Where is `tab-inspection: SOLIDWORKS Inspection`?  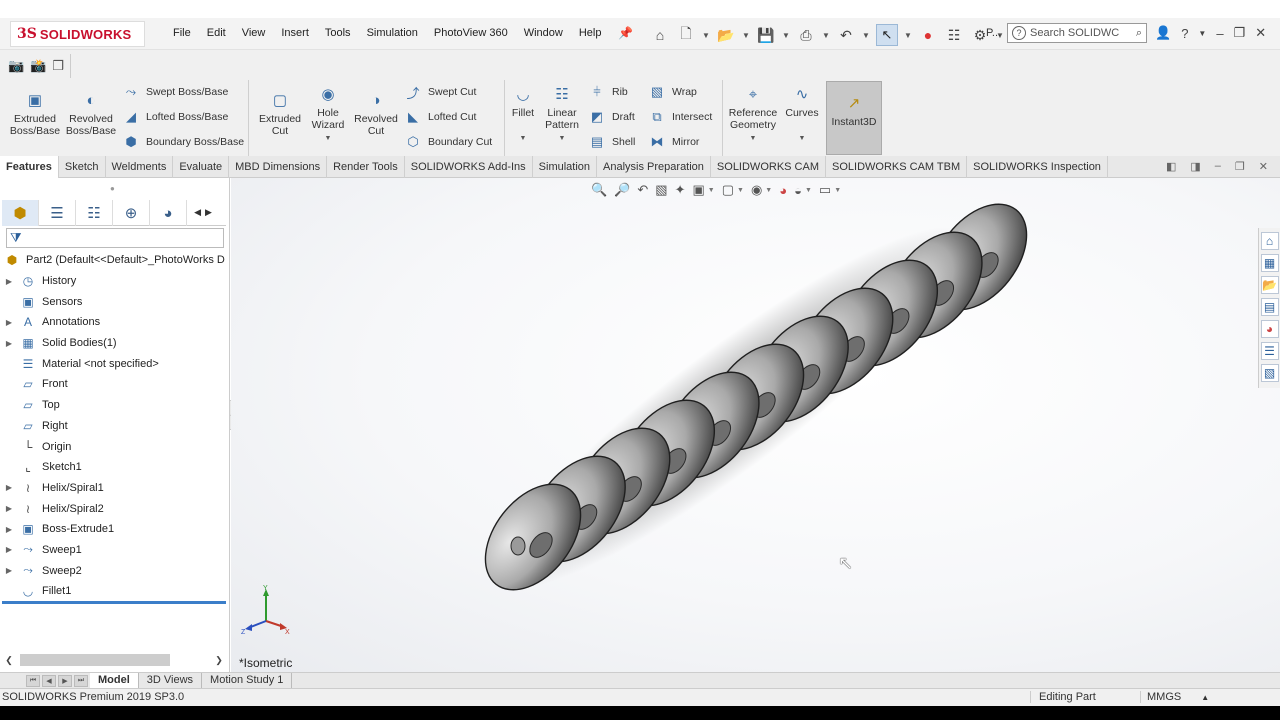 tab-inspection: SOLIDWORKS Inspection is located at coordinates (1037, 167).